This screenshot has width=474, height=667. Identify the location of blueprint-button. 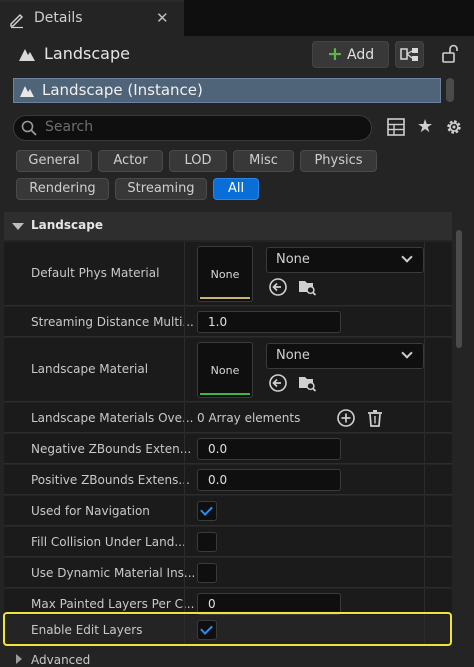
(409, 54).